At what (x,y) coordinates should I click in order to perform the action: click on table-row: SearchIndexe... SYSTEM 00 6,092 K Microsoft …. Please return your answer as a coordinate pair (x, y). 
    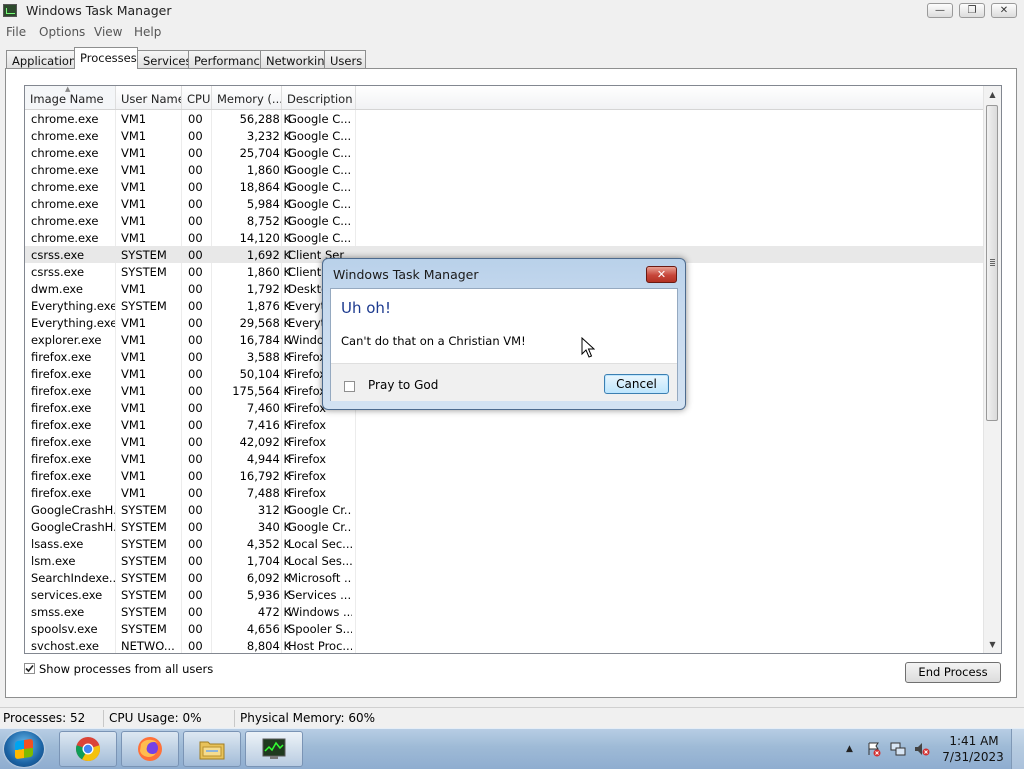
    Looking at the image, I should click on (505, 577).